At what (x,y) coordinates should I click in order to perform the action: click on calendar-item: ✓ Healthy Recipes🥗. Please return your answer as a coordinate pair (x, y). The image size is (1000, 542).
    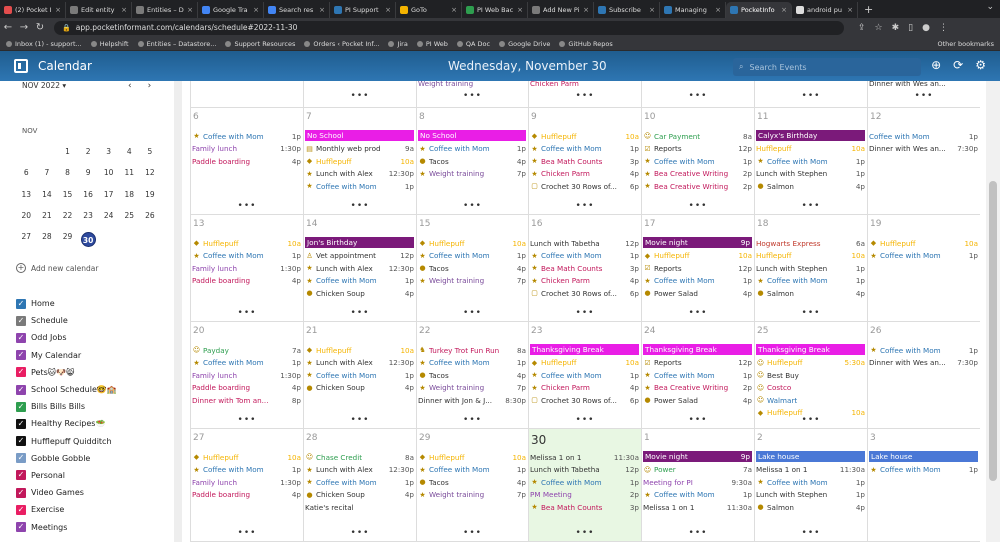
    Looking at the image, I should click on (66, 423).